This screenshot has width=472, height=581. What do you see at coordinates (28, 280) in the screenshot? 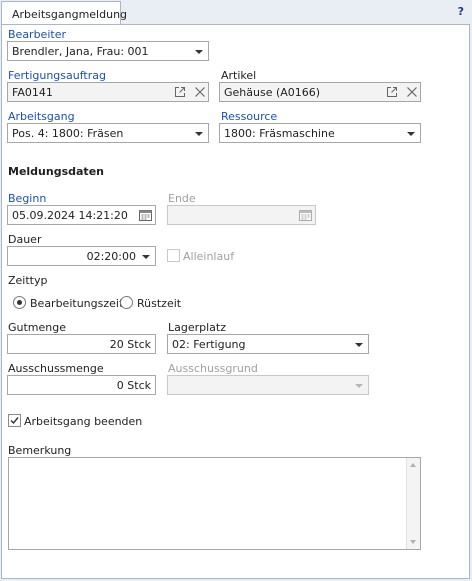
I see `zeittyp-label: Zeittyp` at bounding box center [28, 280].